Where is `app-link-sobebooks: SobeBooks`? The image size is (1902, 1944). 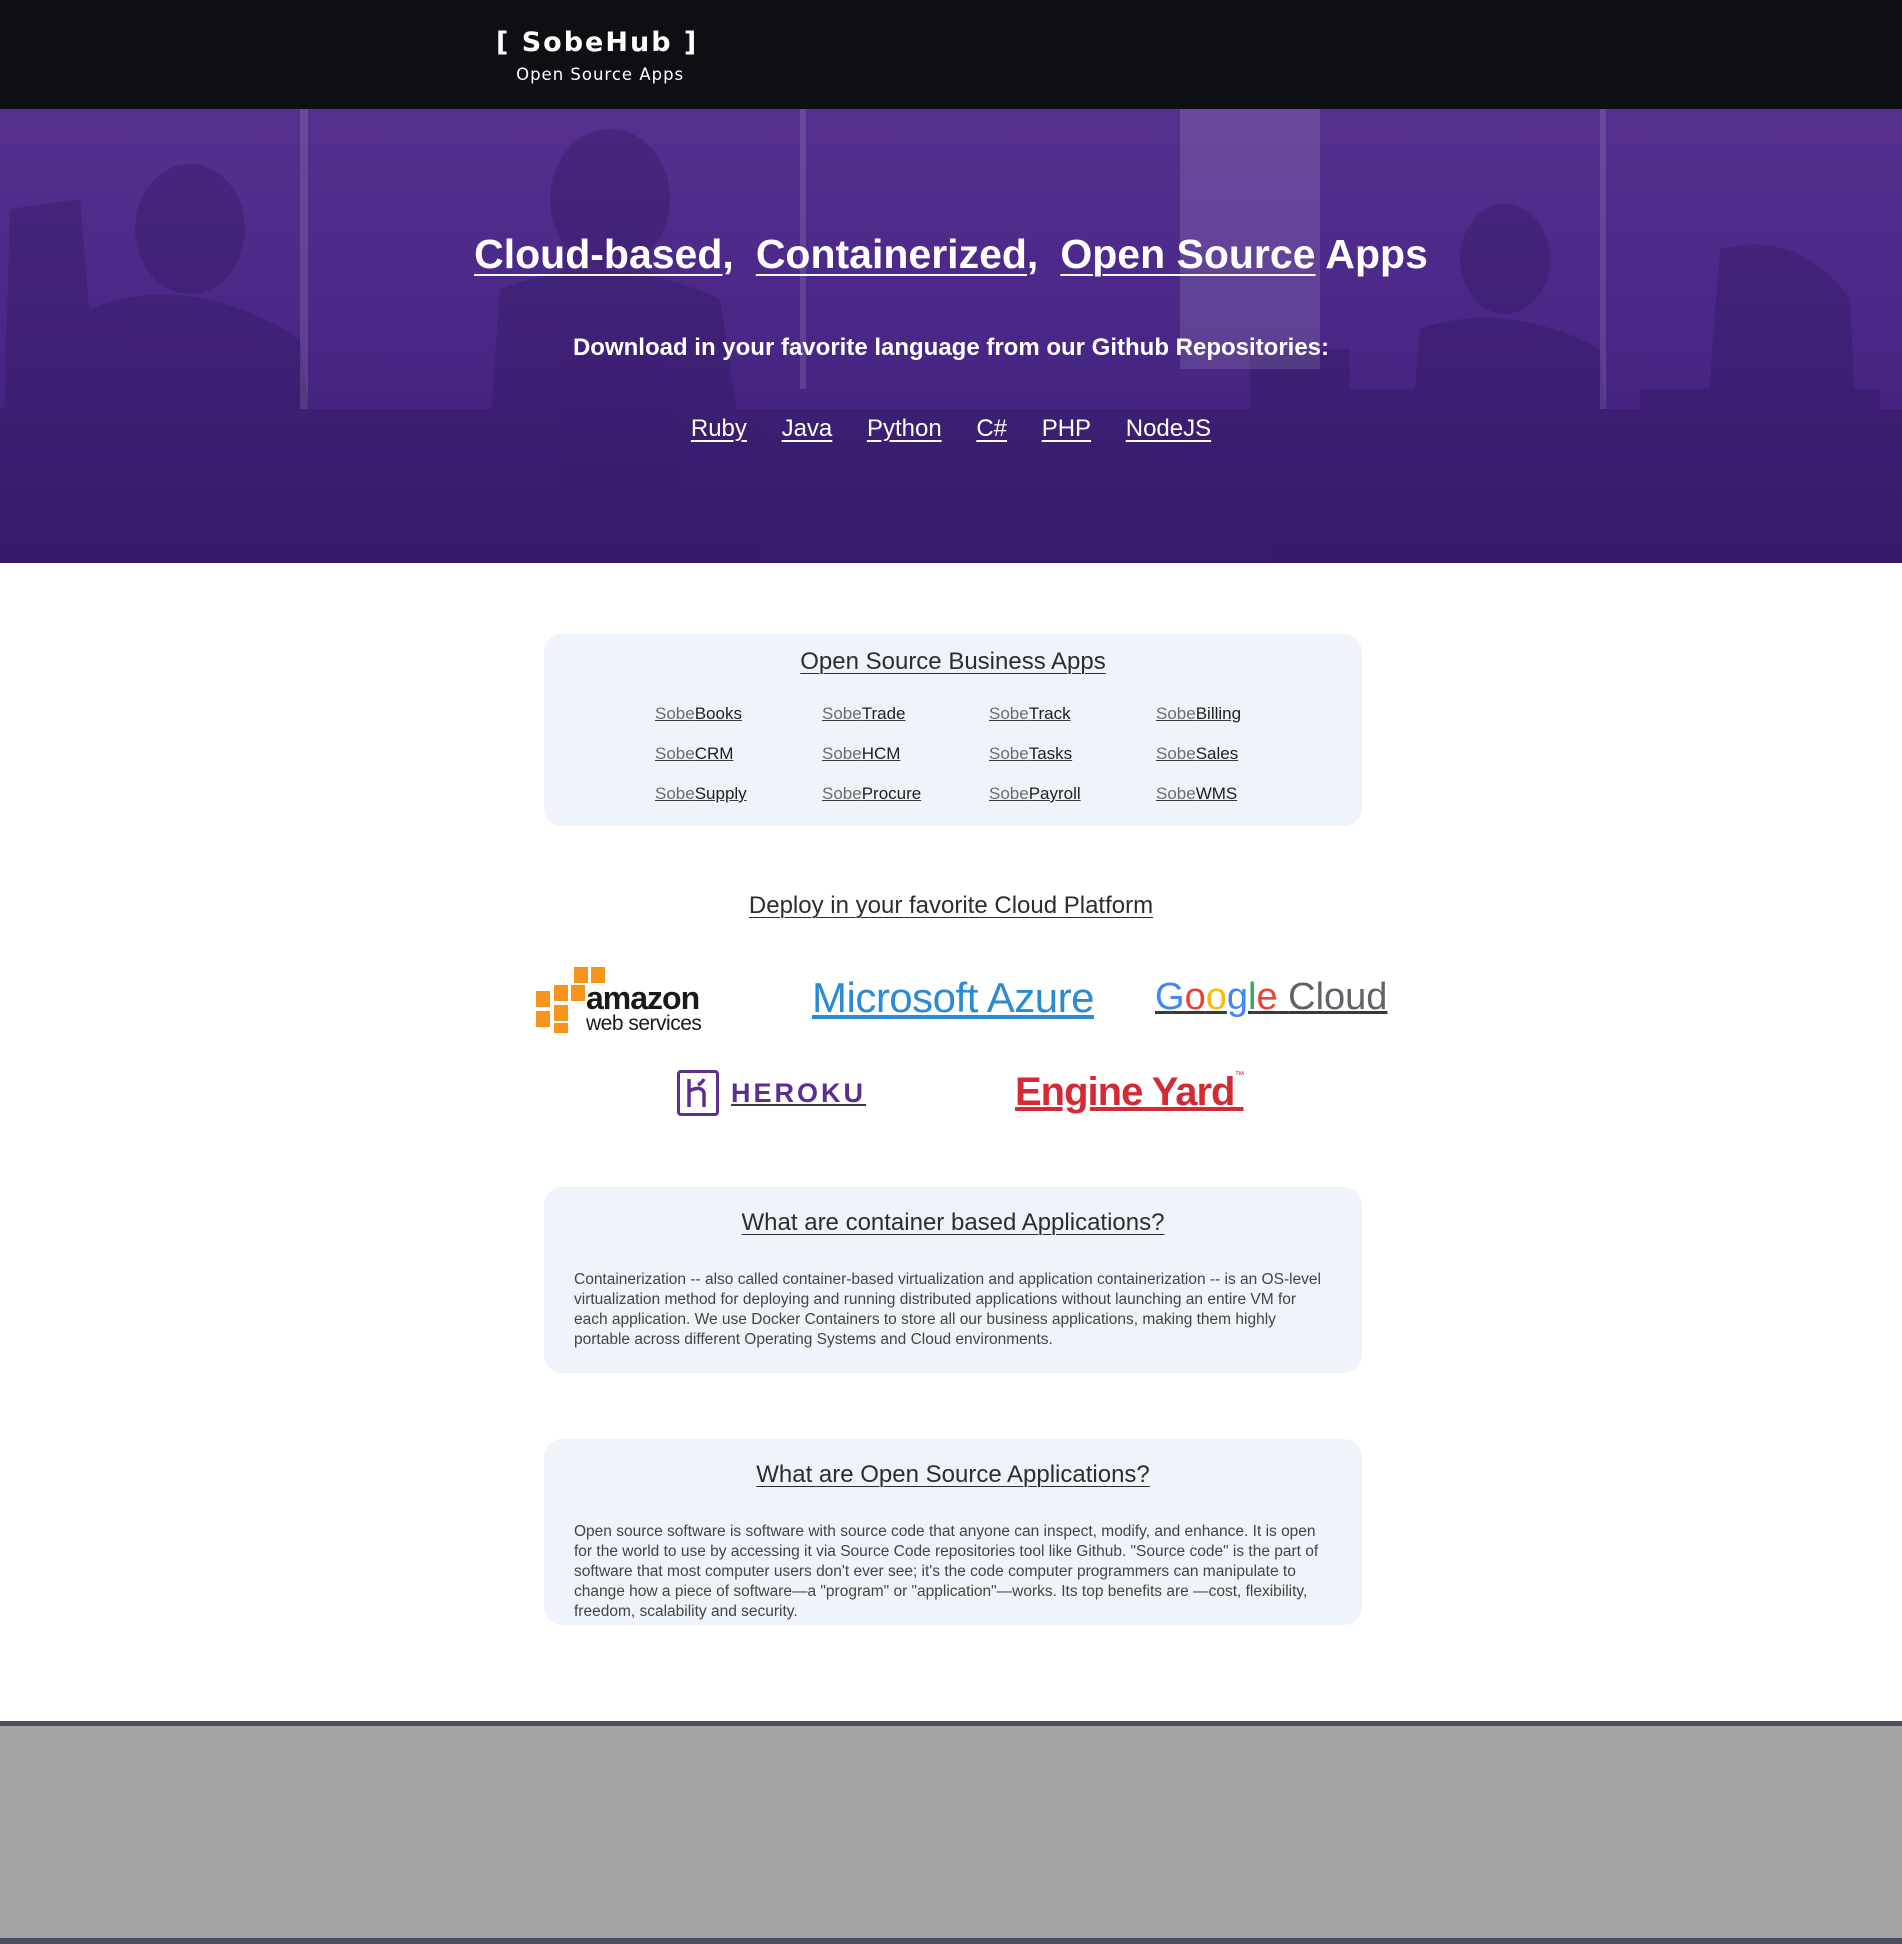
app-link-sobebooks: SobeBooks is located at coordinates (738, 724).